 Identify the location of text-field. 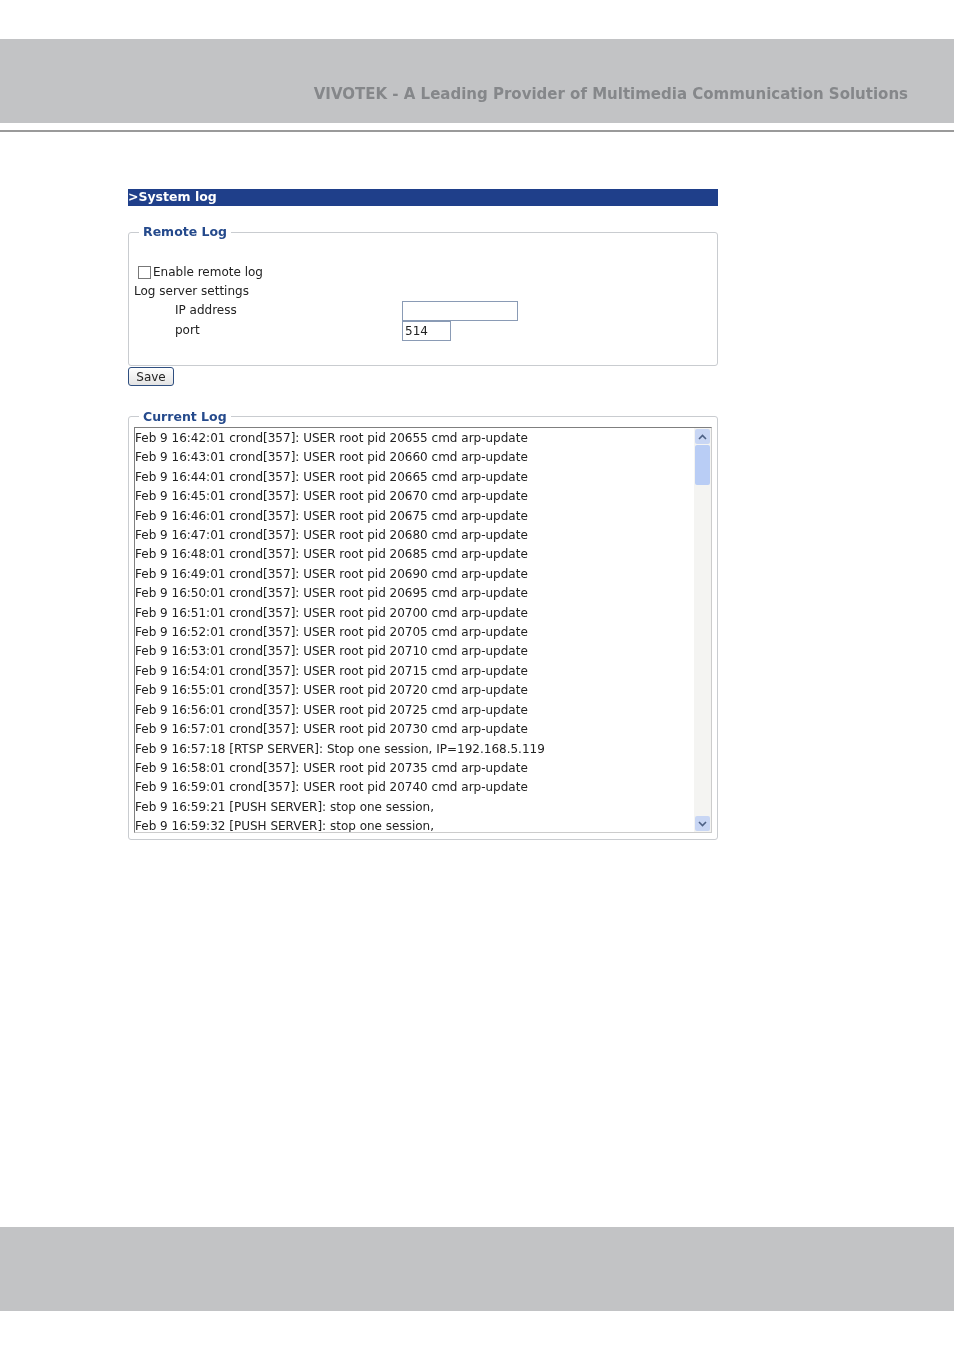
(460, 311).